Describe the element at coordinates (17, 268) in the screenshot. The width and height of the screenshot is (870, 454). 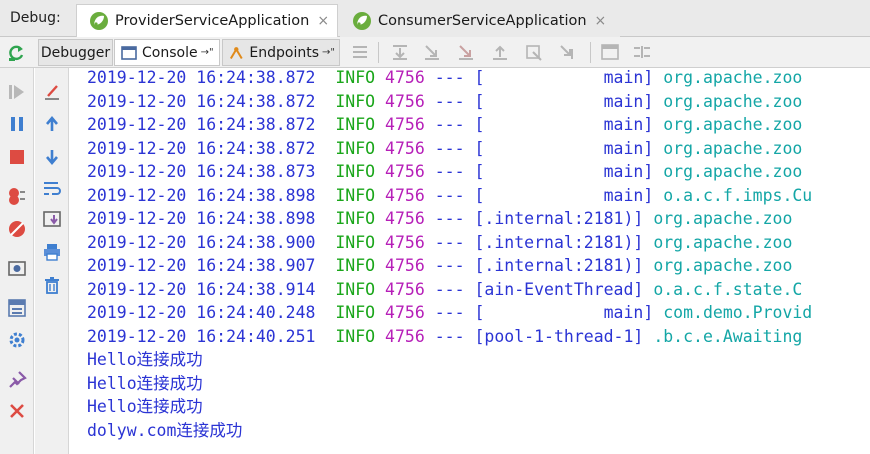
I see `get-thread-dump-icon` at that location.